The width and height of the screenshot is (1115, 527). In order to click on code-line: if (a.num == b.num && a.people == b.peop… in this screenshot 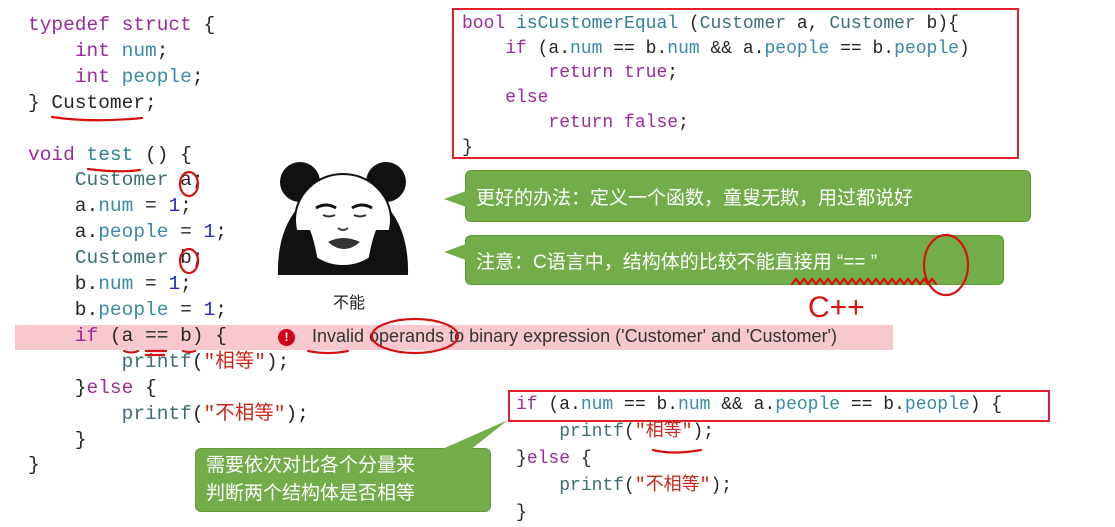, I will do `click(716, 49)`.